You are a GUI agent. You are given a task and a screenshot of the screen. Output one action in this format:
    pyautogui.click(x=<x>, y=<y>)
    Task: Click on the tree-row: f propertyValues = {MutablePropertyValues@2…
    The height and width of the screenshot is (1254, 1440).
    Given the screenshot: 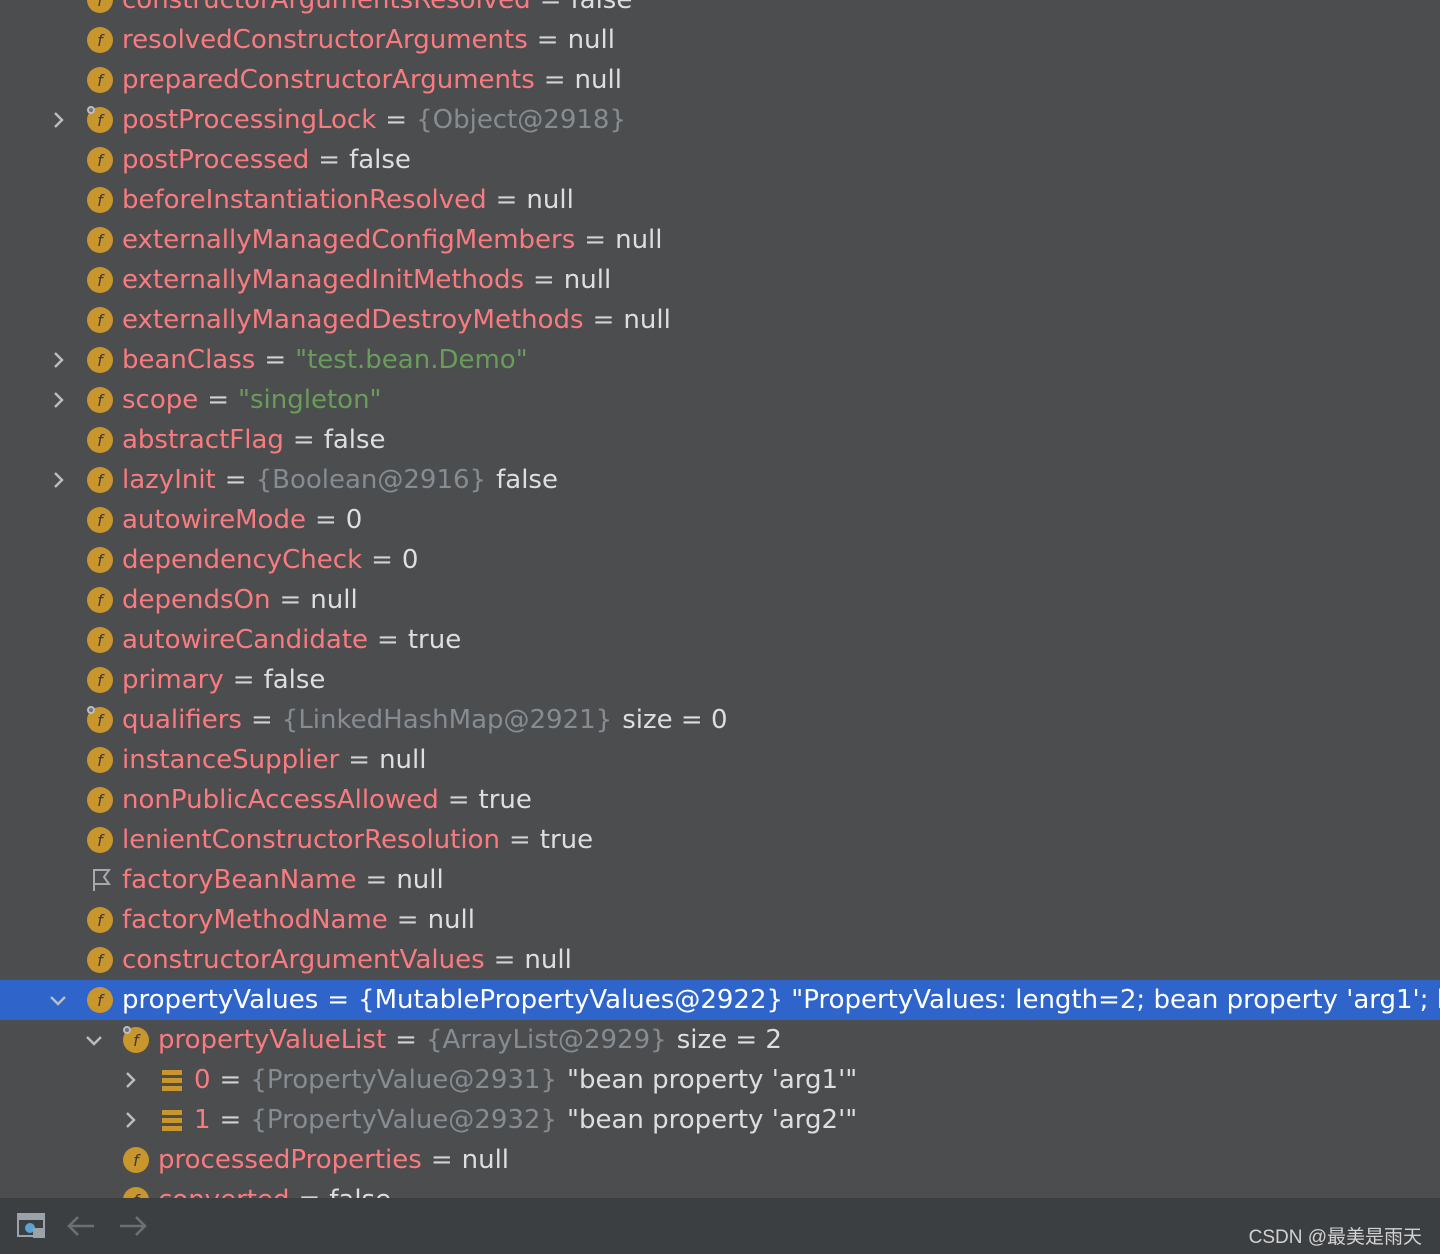 What is the action you would take?
    pyautogui.click(x=720, y=1000)
    